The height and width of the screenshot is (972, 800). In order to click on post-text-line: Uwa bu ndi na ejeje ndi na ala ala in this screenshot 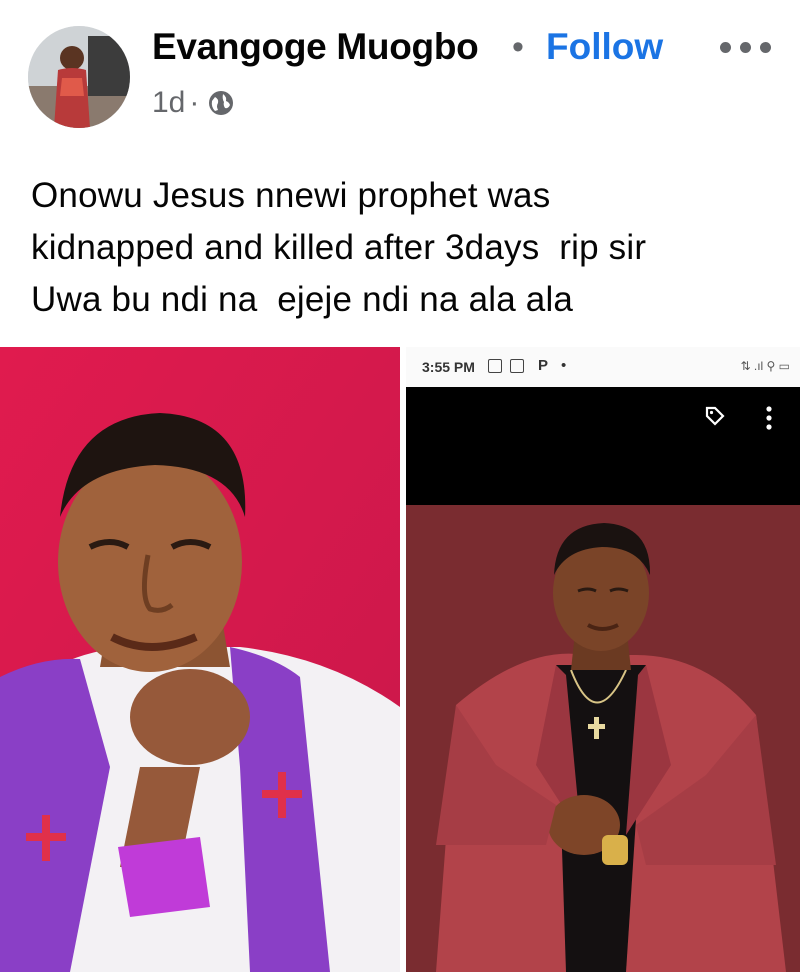, I will do `click(302, 299)`.